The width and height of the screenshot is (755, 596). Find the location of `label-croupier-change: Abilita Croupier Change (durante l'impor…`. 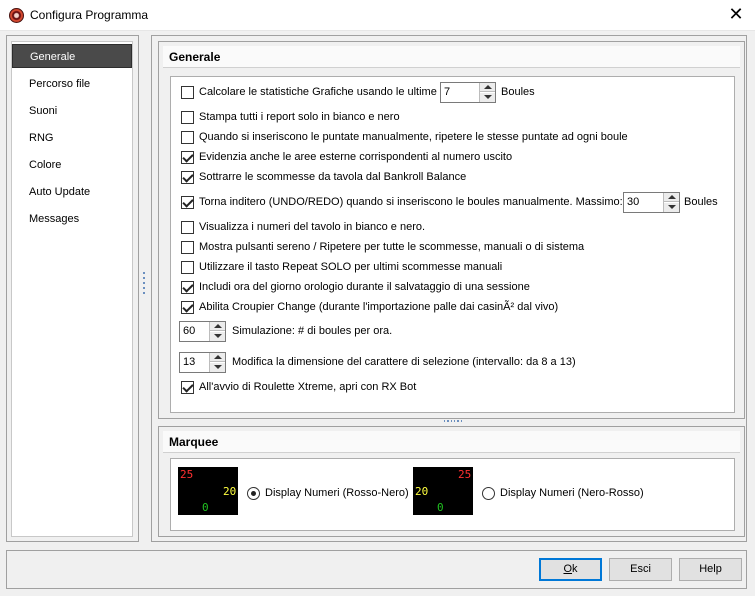

label-croupier-change: Abilita Croupier Change (durante l'impor… is located at coordinates (379, 307).